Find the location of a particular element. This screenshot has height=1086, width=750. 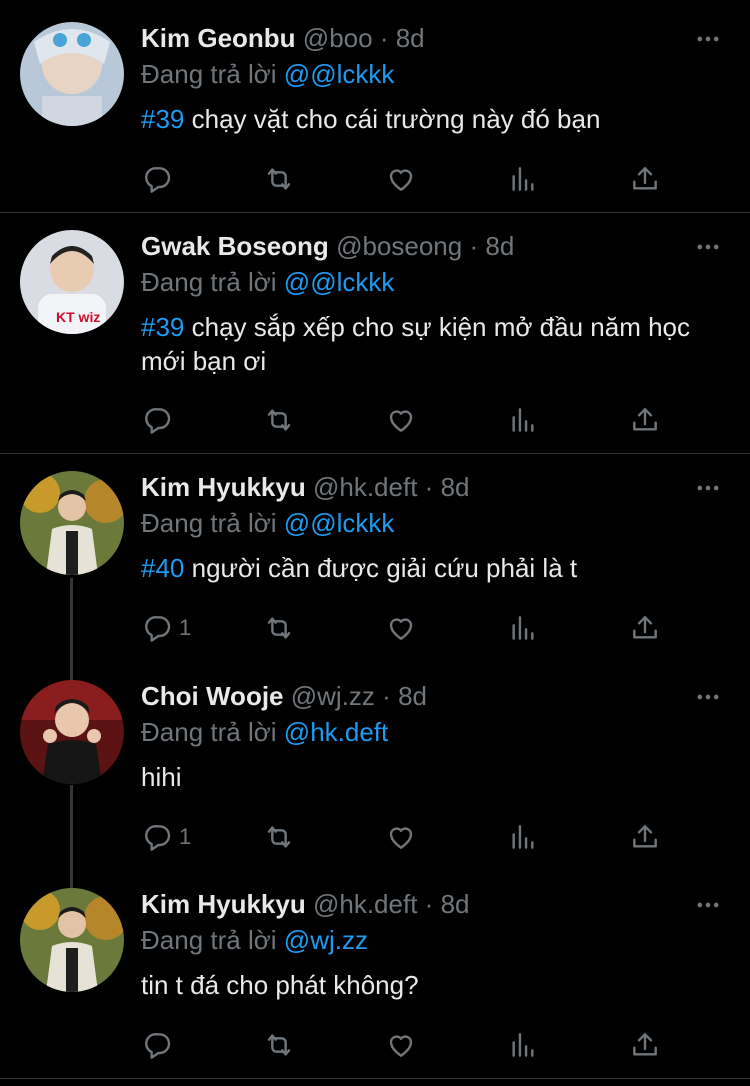

hashtag-link: #40 is located at coordinates (162, 568).